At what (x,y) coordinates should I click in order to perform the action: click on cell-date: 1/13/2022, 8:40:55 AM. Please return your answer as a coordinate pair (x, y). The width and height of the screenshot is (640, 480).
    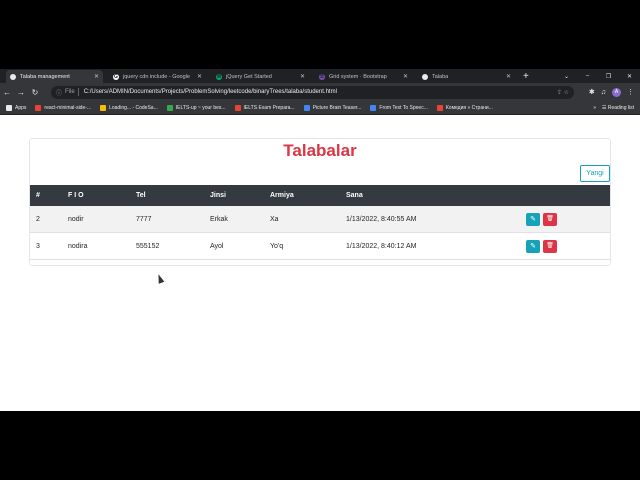
    Looking at the image, I should click on (381, 219).